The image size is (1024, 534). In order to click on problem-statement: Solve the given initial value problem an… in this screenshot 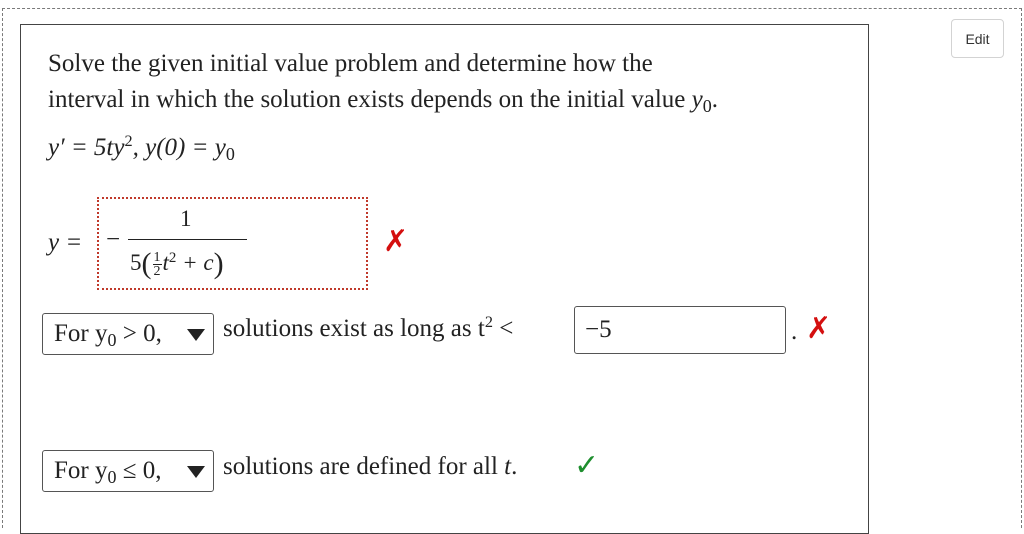, I will do `click(448, 82)`.